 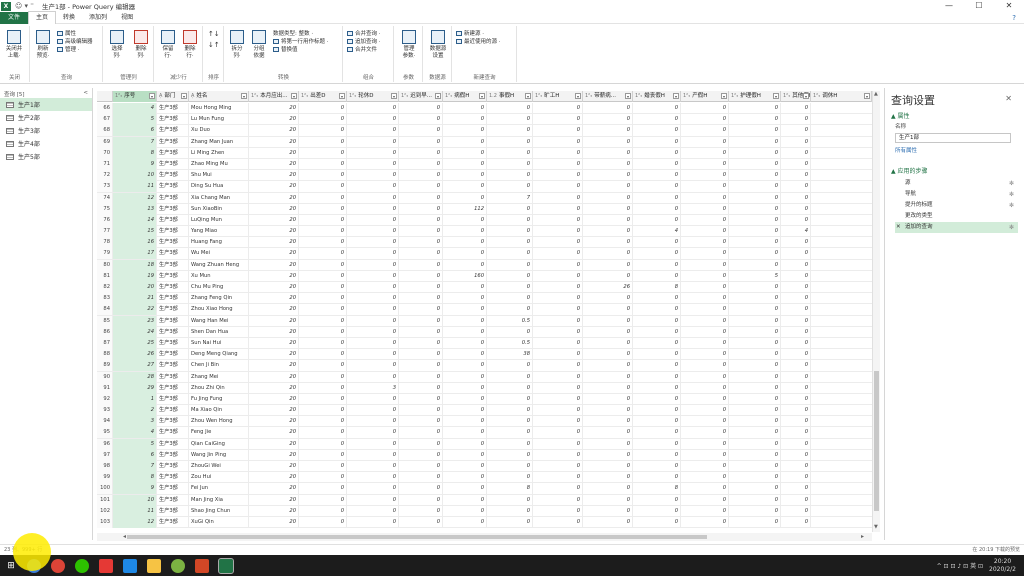 What do you see at coordinates (898, 227) in the screenshot?
I see `delete-step-icon: ✕` at bounding box center [898, 227].